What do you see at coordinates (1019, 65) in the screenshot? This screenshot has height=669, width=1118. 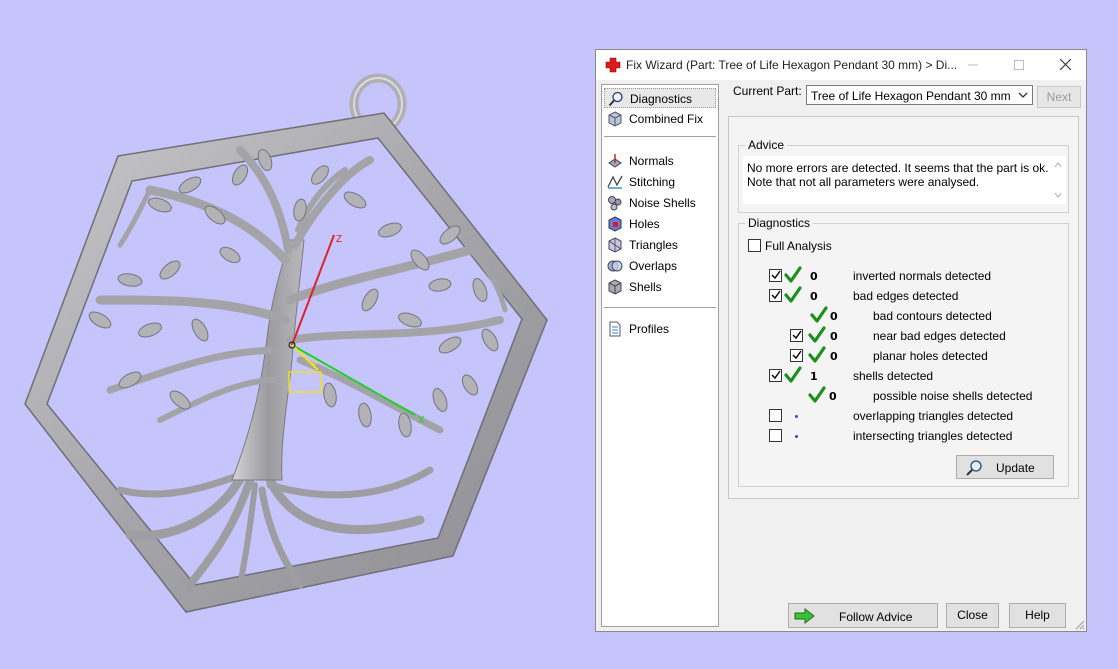 I see `maximize-button` at bounding box center [1019, 65].